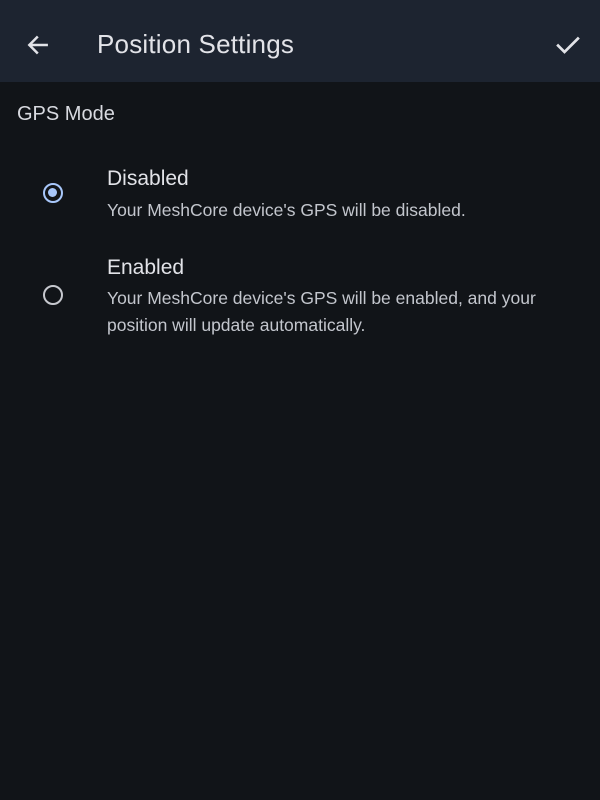 This screenshot has width=600, height=800. What do you see at coordinates (196, 44) in the screenshot?
I see `page-title: Position Settings` at bounding box center [196, 44].